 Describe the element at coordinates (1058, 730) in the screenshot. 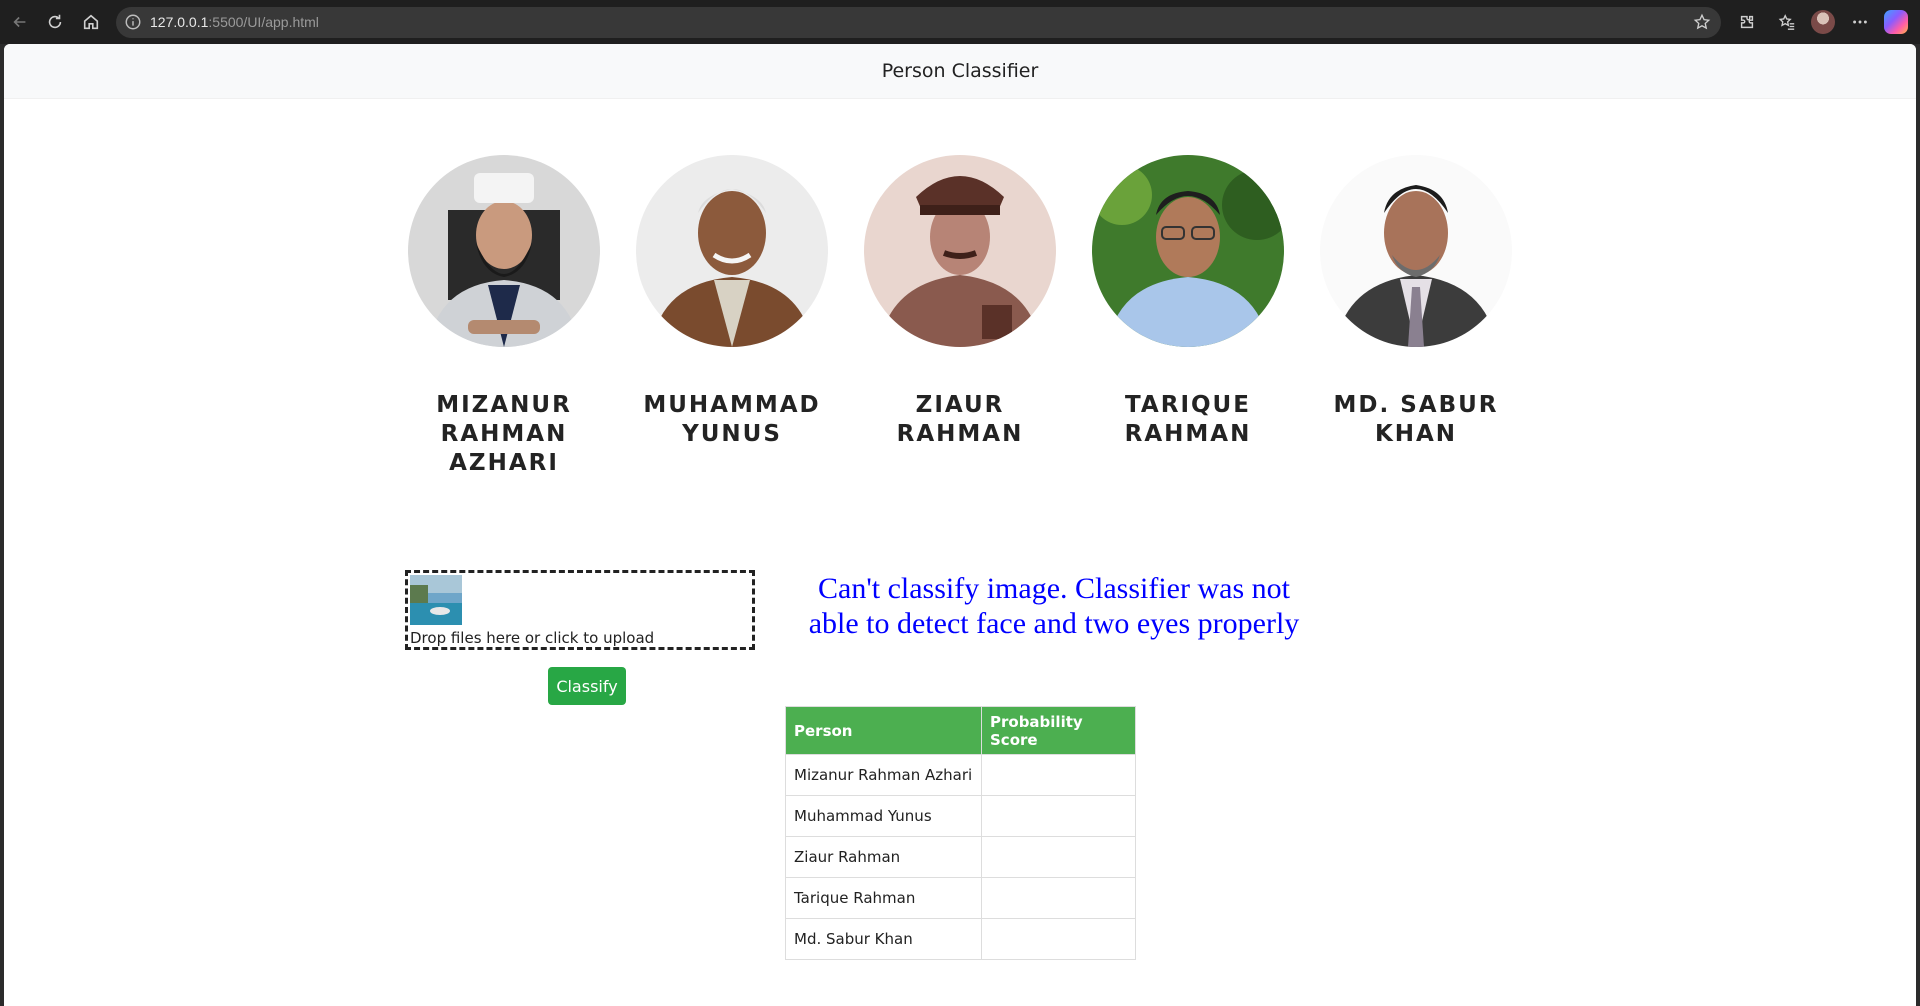

I see `column-header-probability: Probability Score` at that location.